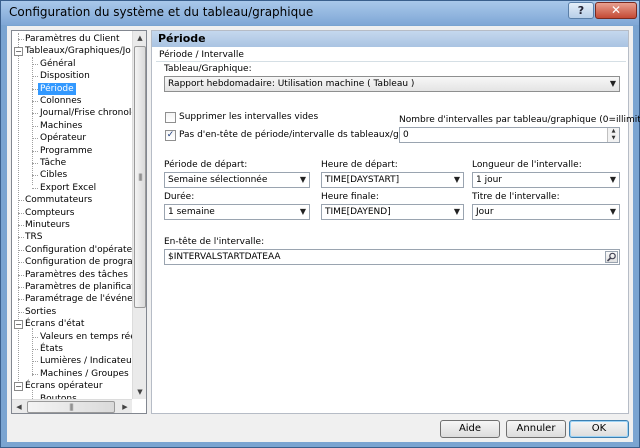 The height and width of the screenshot is (448, 640). What do you see at coordinates (19, 406) in the screenshot?
I see `scroll-left-icon: ◀` at bounding box center [19, 406].